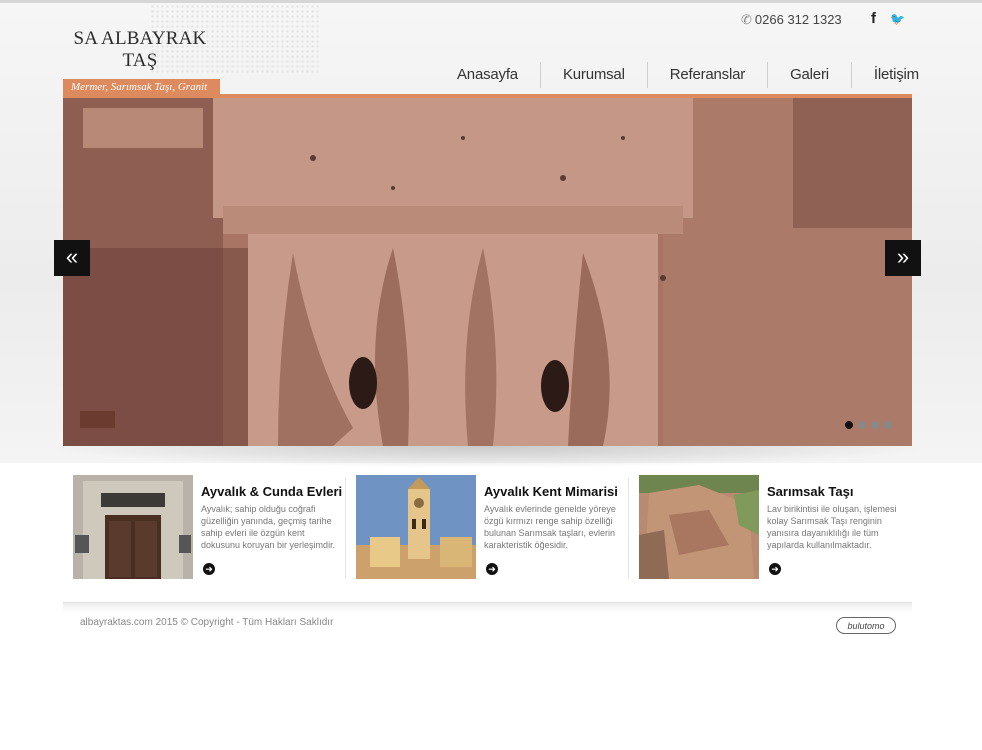  Describe the element at coordinates (97, 419) in the screenshot. I see `slide-caption-box` at that location.